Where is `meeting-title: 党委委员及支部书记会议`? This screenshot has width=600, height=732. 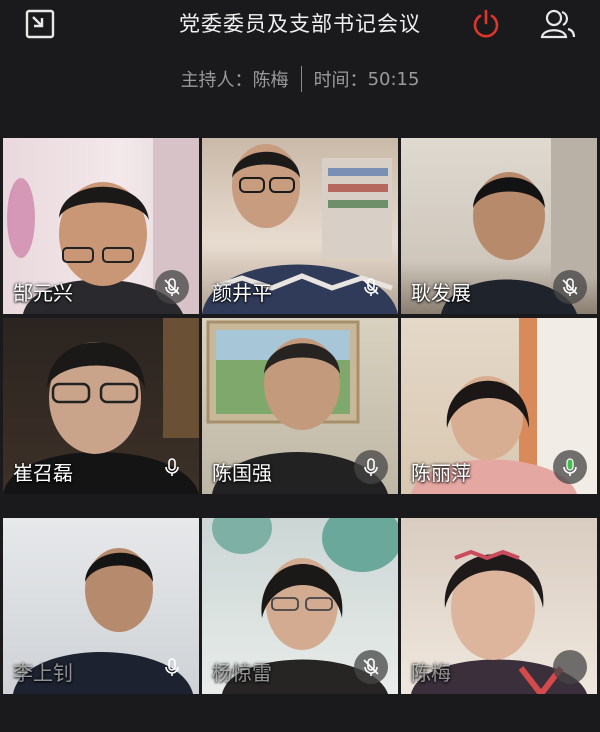
meeting-title: 党委委员及支部书记会议 is located at coordinates (300, 24).